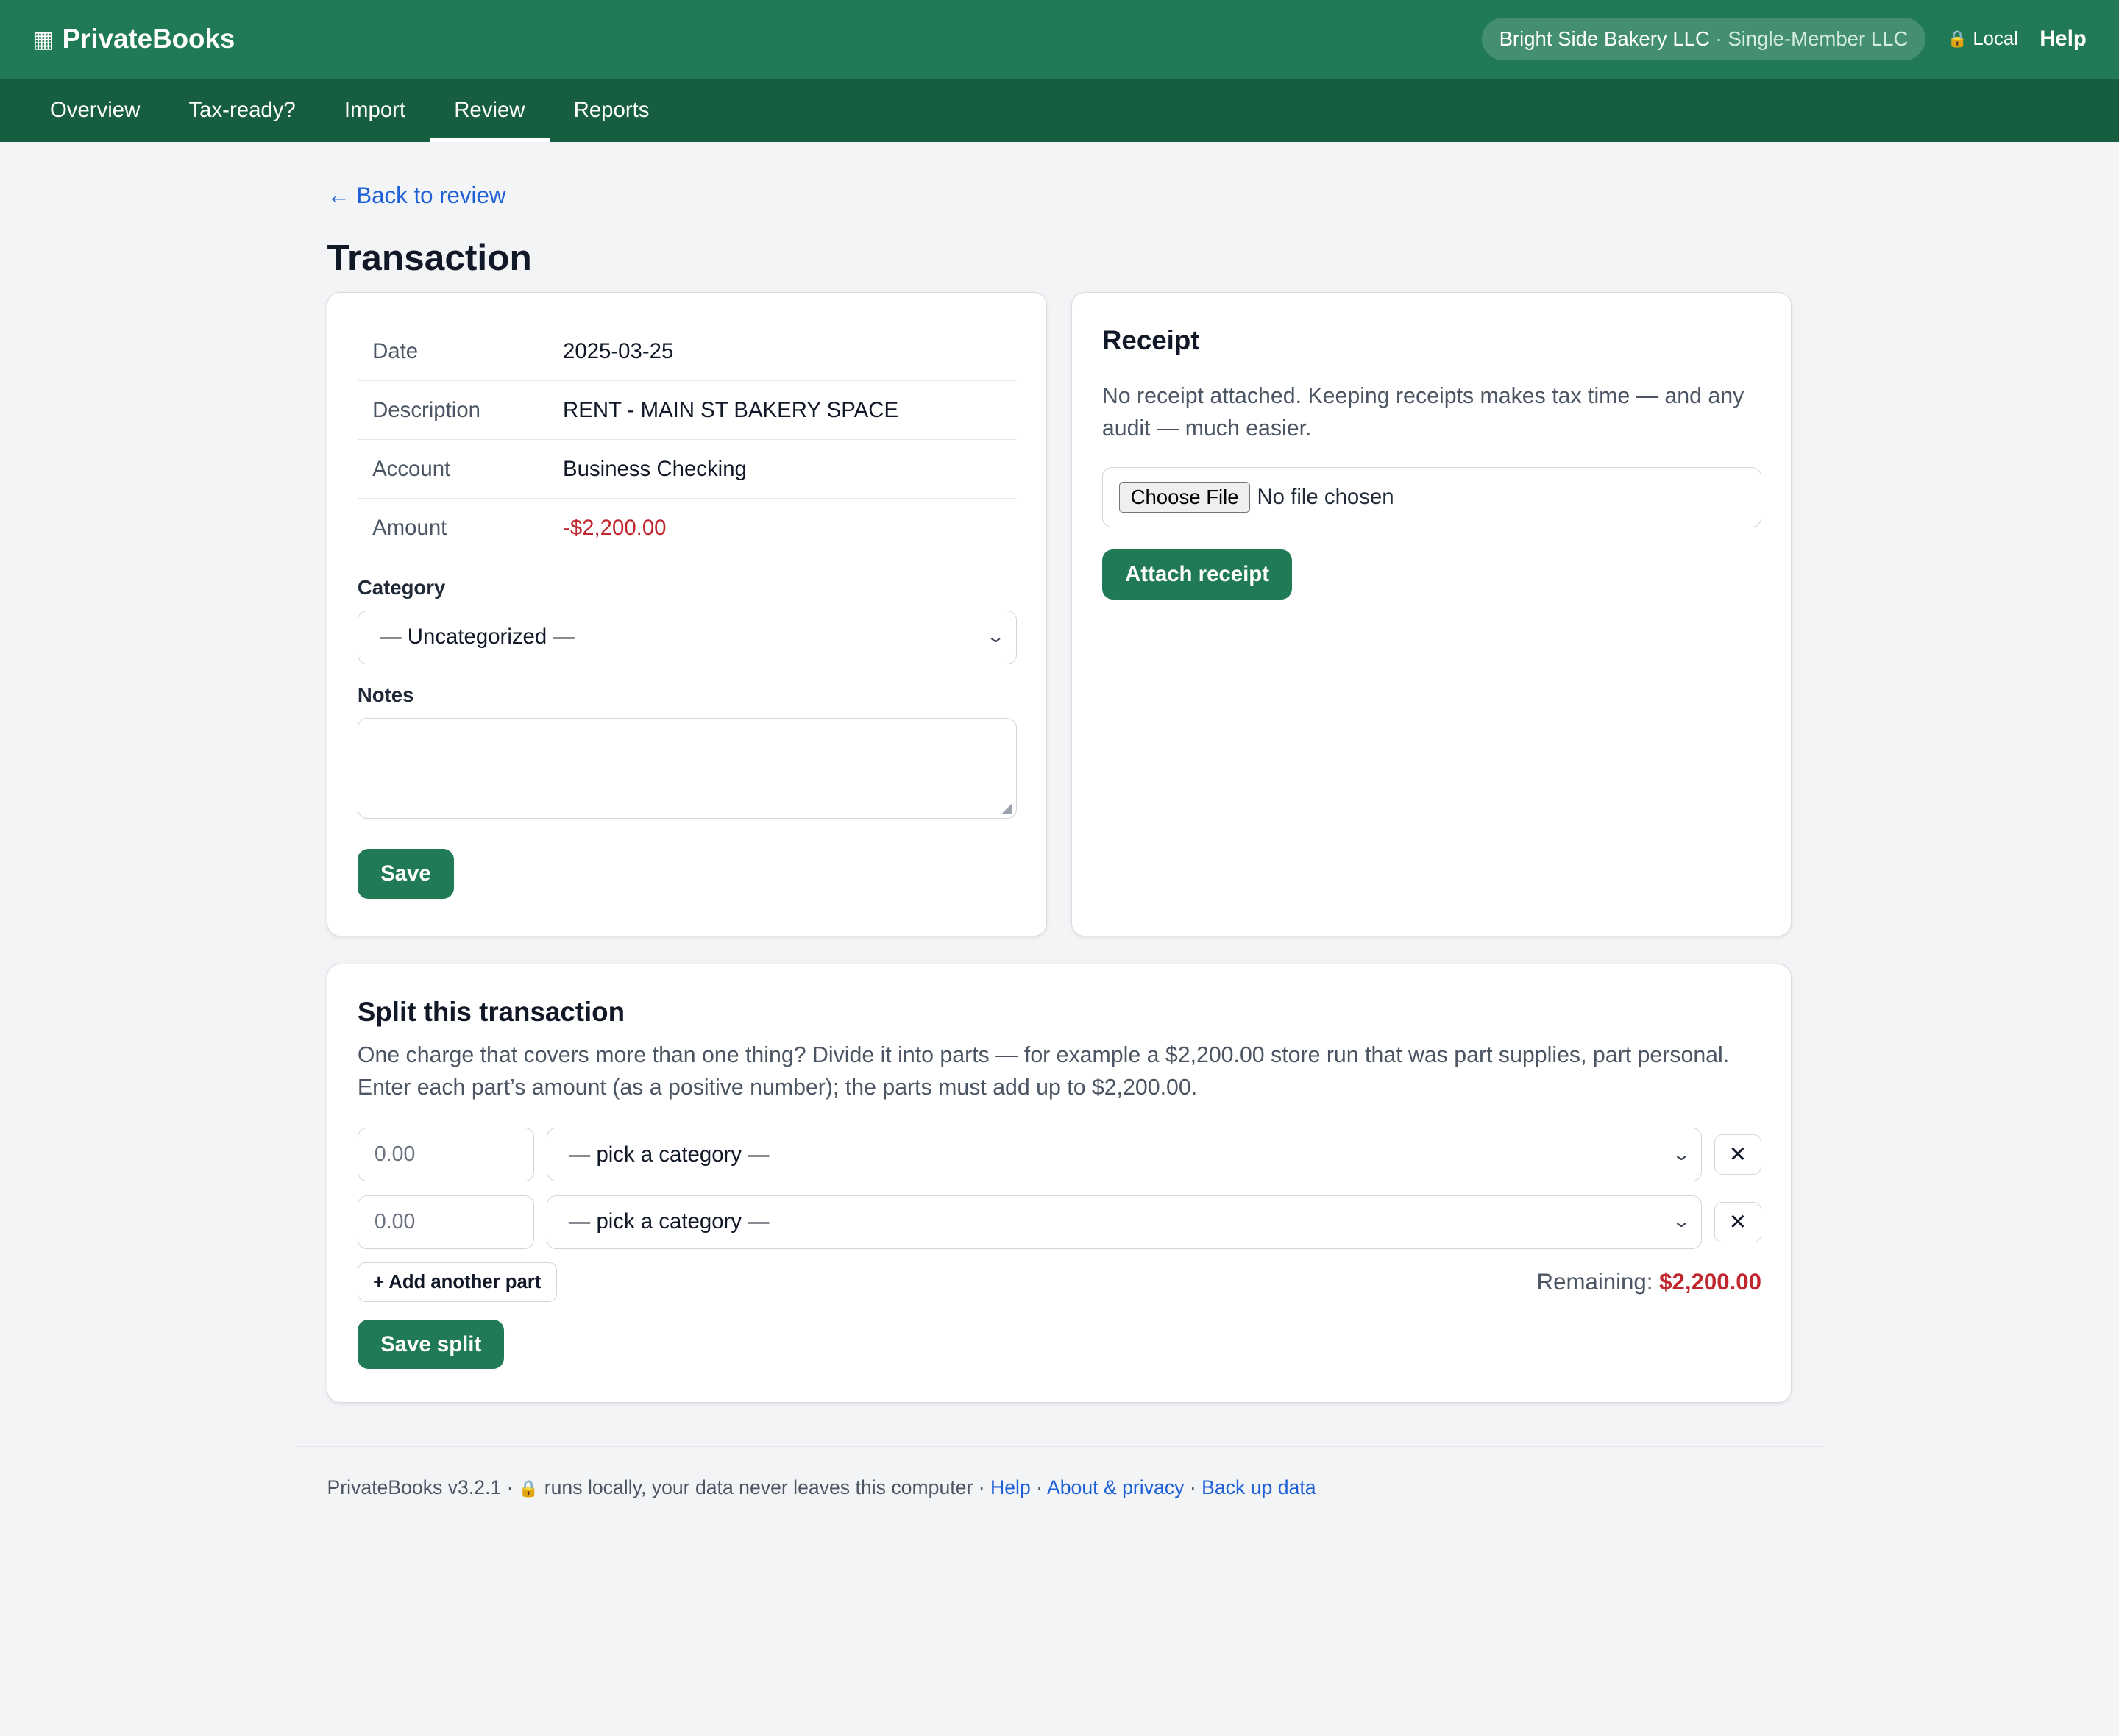 The image size is (2119, 1736). What do you see at coordinates (431, 1344) in the screenshot?
I see `save-split-button: Save split` at bounding box center [431, 1344].